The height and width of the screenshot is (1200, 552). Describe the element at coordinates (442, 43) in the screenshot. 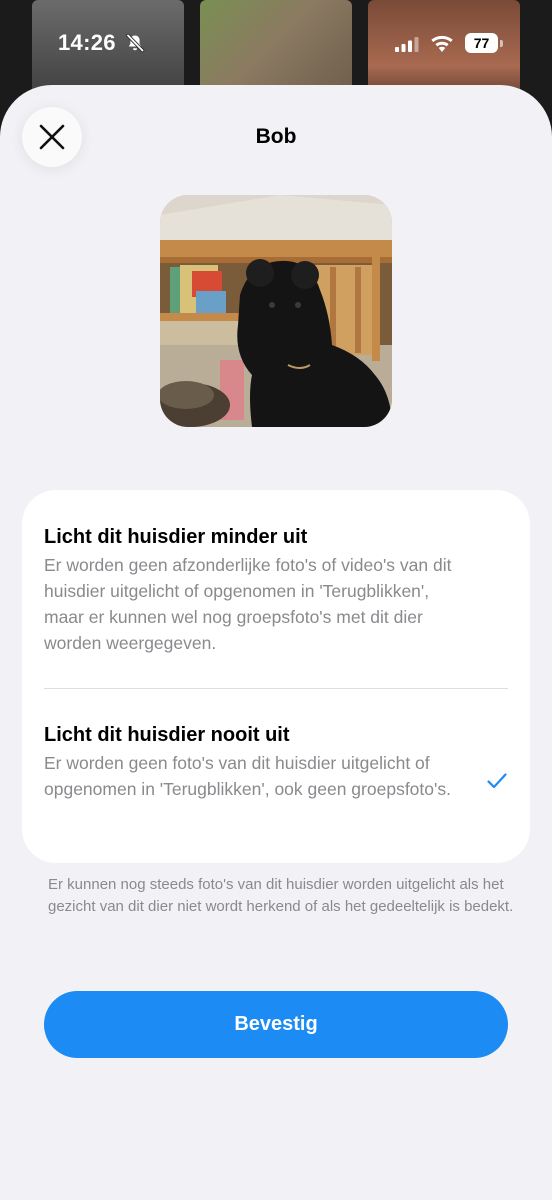

I see `wifi-icon` at that location.